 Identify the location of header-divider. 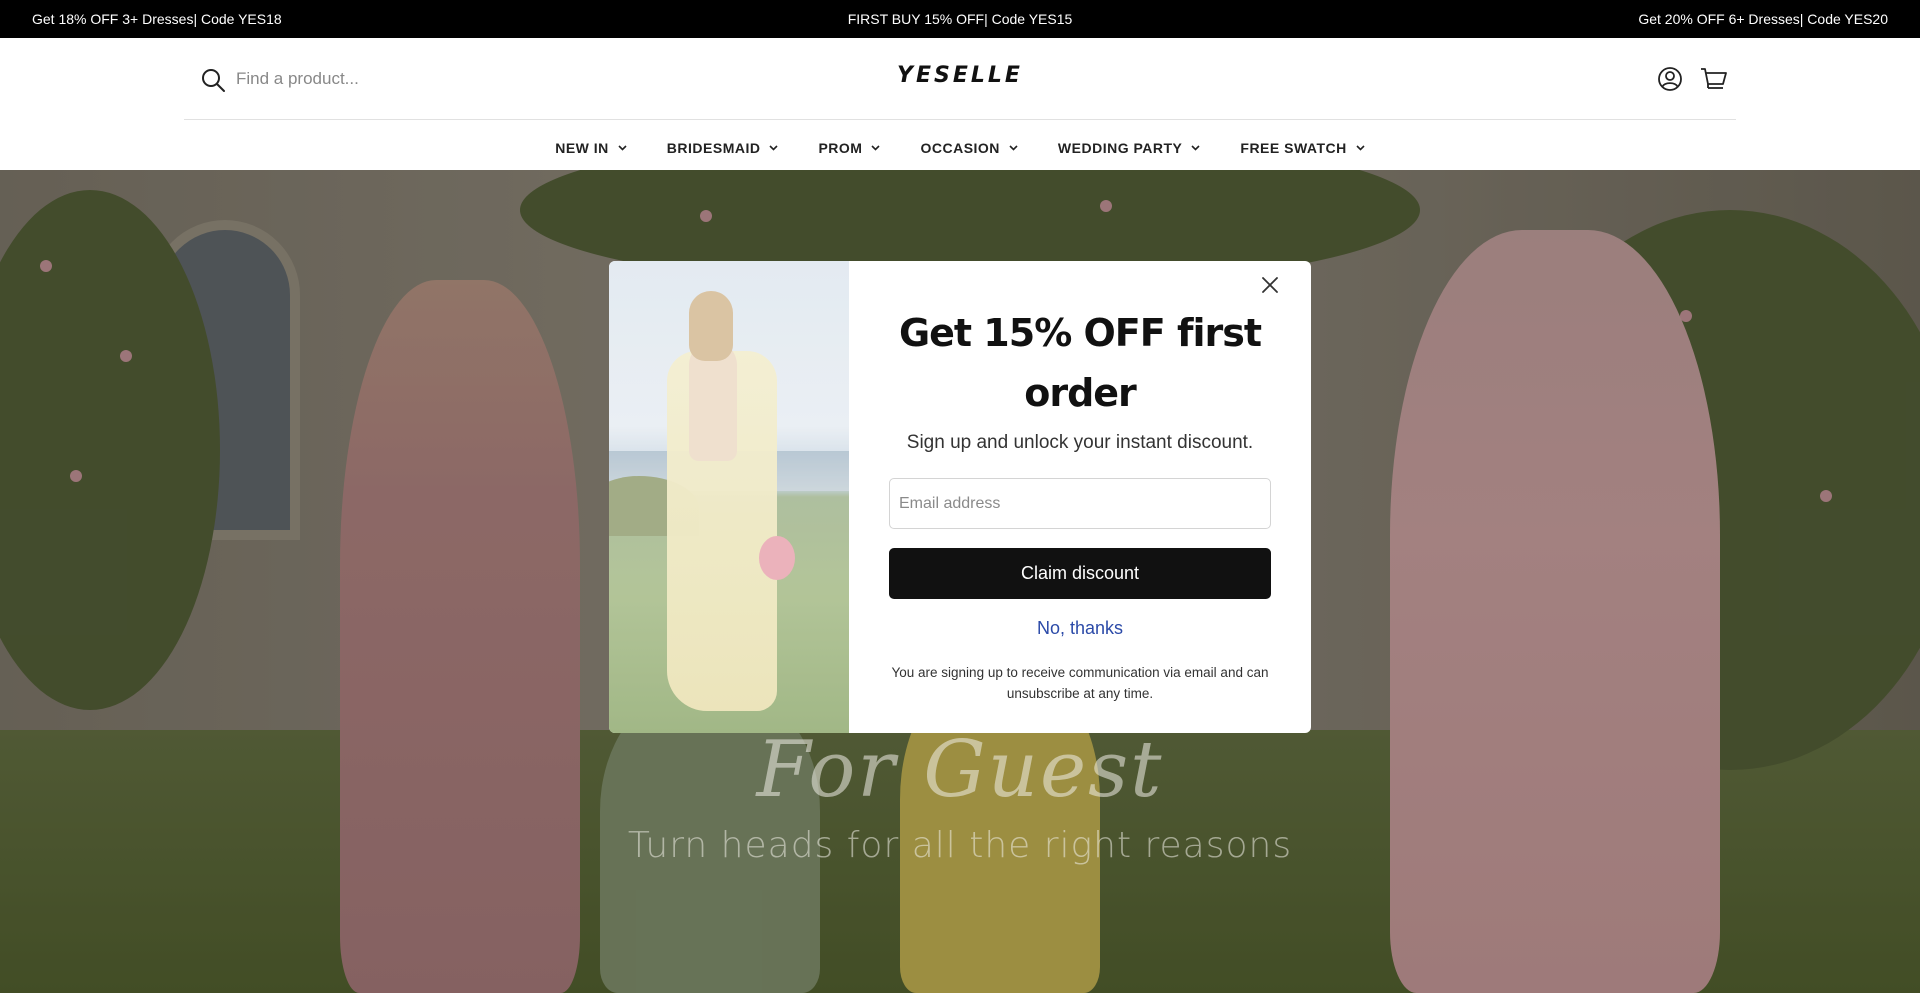
(960, 119).